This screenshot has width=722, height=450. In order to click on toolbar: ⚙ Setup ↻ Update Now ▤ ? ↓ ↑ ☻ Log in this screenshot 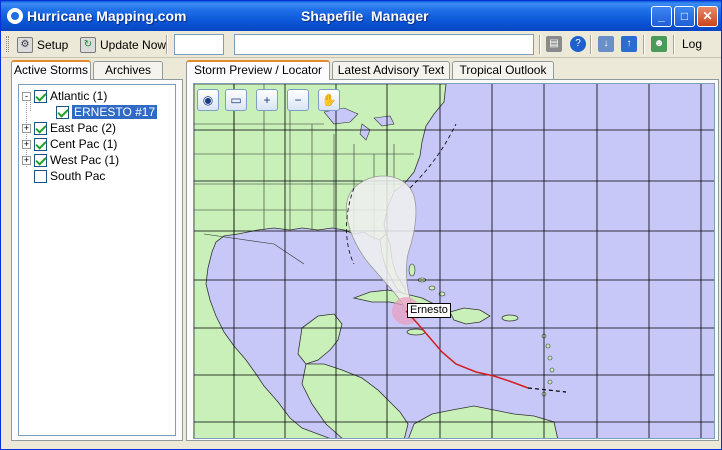, I will do `click(361, 44)`.